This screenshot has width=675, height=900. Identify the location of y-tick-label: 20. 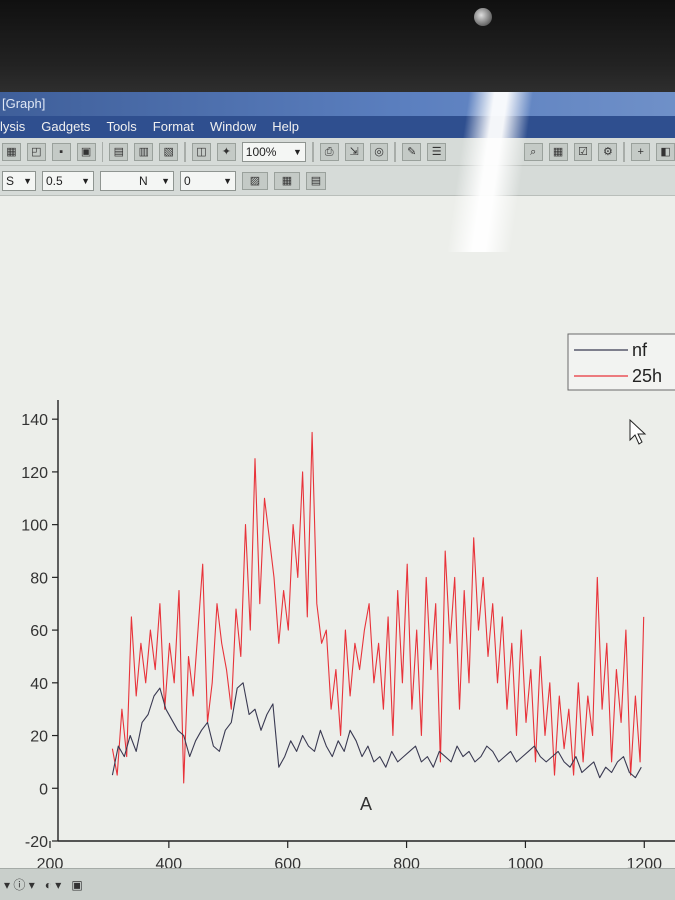
(39, 737).